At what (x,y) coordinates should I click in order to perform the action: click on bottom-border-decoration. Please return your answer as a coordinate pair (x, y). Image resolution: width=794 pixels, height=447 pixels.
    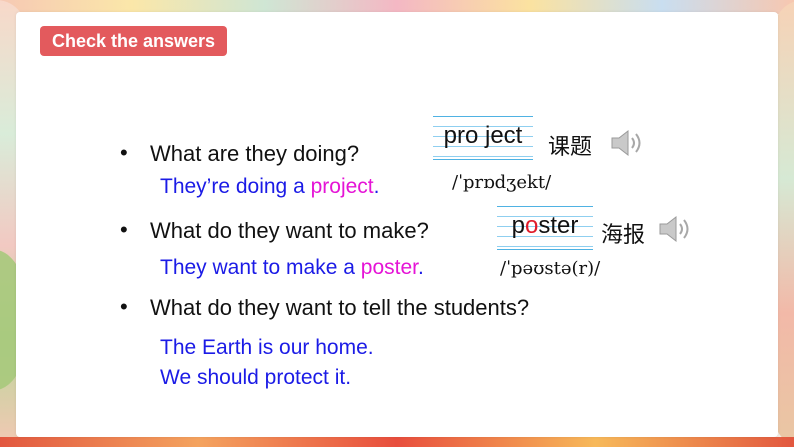
    Looking at the image, I should click on (397, 442).